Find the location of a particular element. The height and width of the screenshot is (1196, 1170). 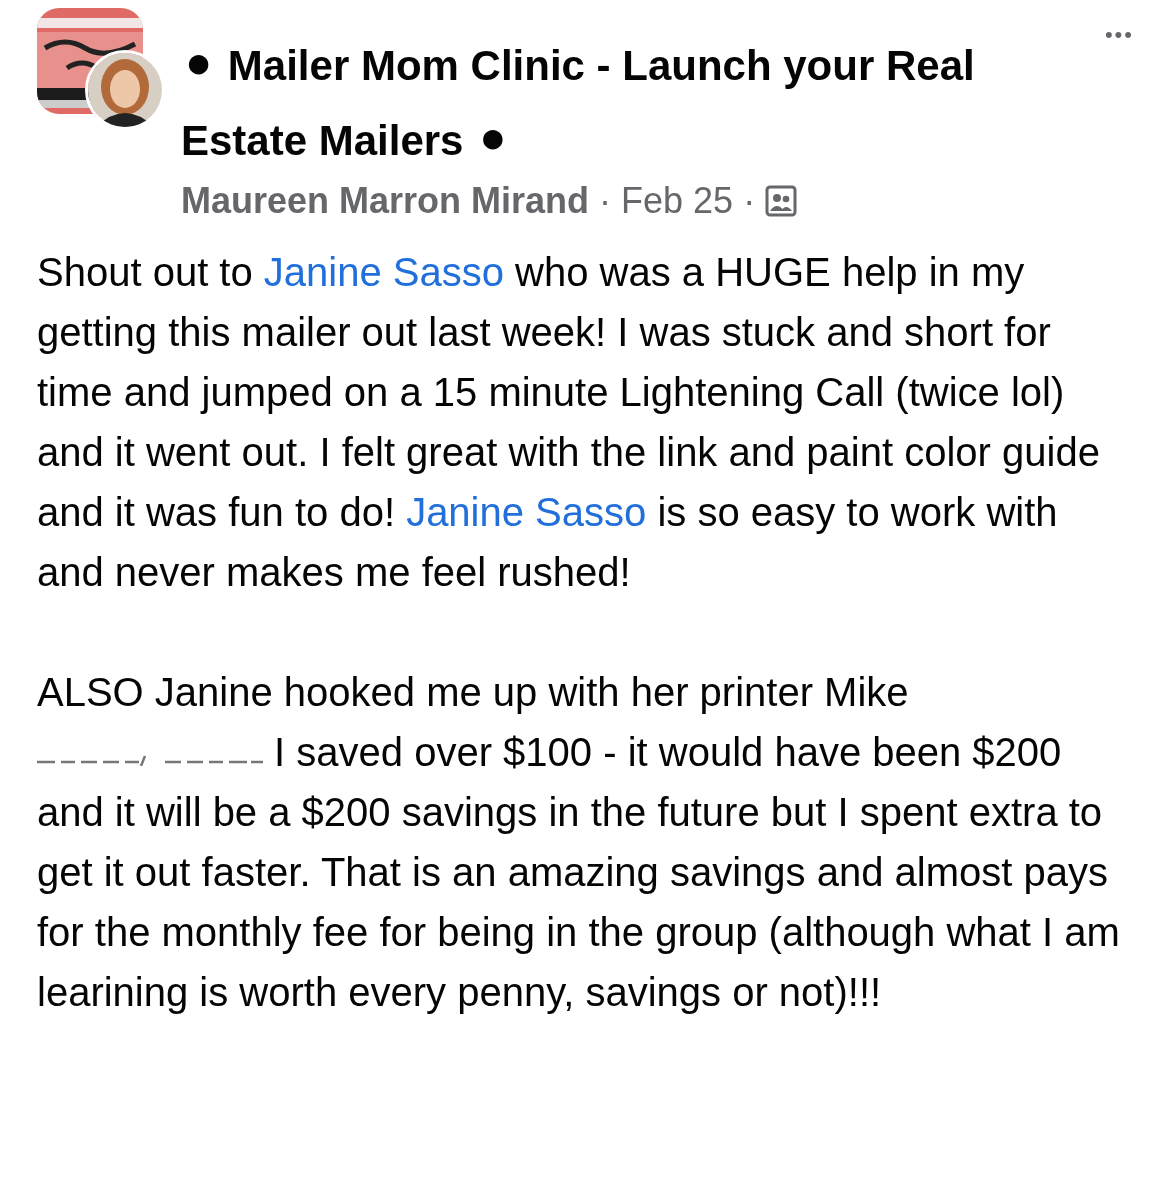

more-options-button: ••• is located at coordinates (1119, 35).